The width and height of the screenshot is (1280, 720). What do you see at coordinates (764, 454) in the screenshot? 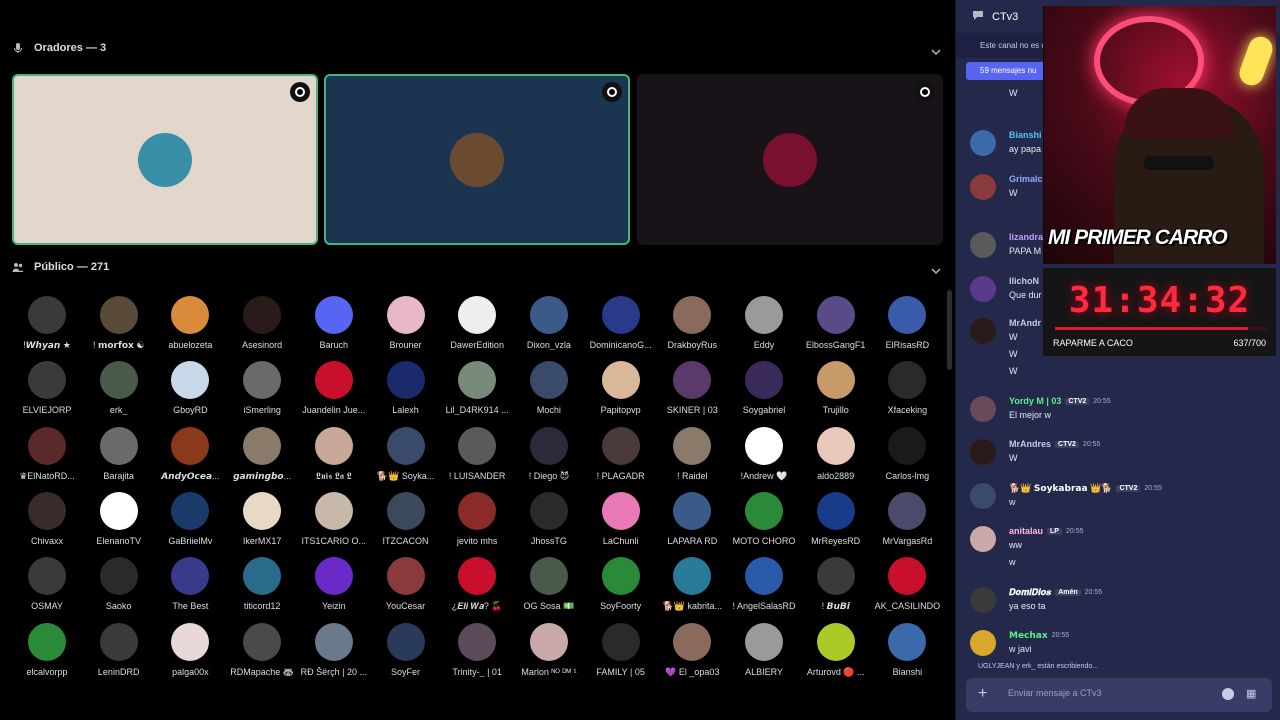
I see `audience-member: !Andrew 🤍` at bounding box center [764, 454].